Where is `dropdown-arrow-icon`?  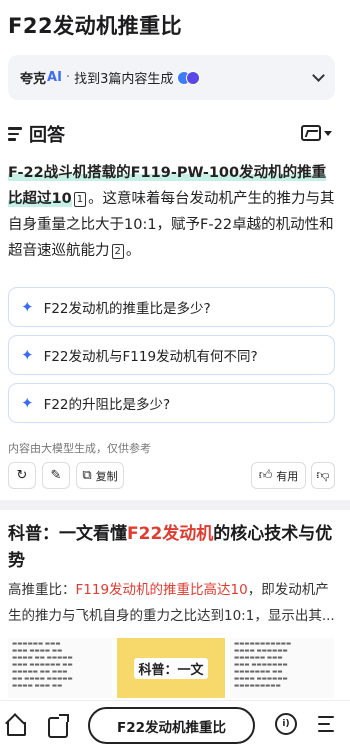
dropdown-arrow-icon is located at coordinates (328, 133).